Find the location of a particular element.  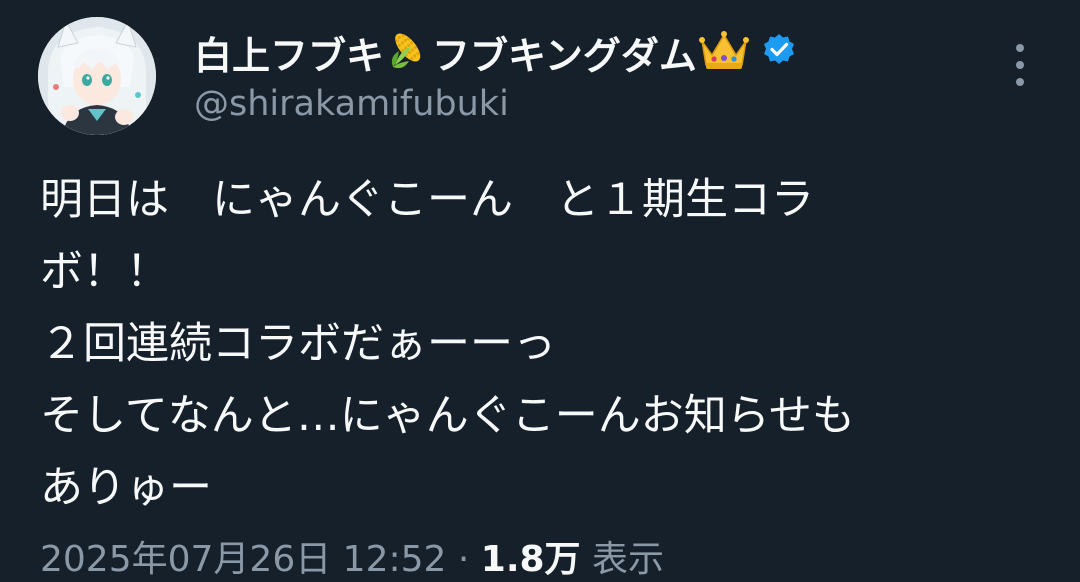

tweet-text-line: 明日は にゃんぐこーん と１期生コラ is located at coordinates (427, 200).